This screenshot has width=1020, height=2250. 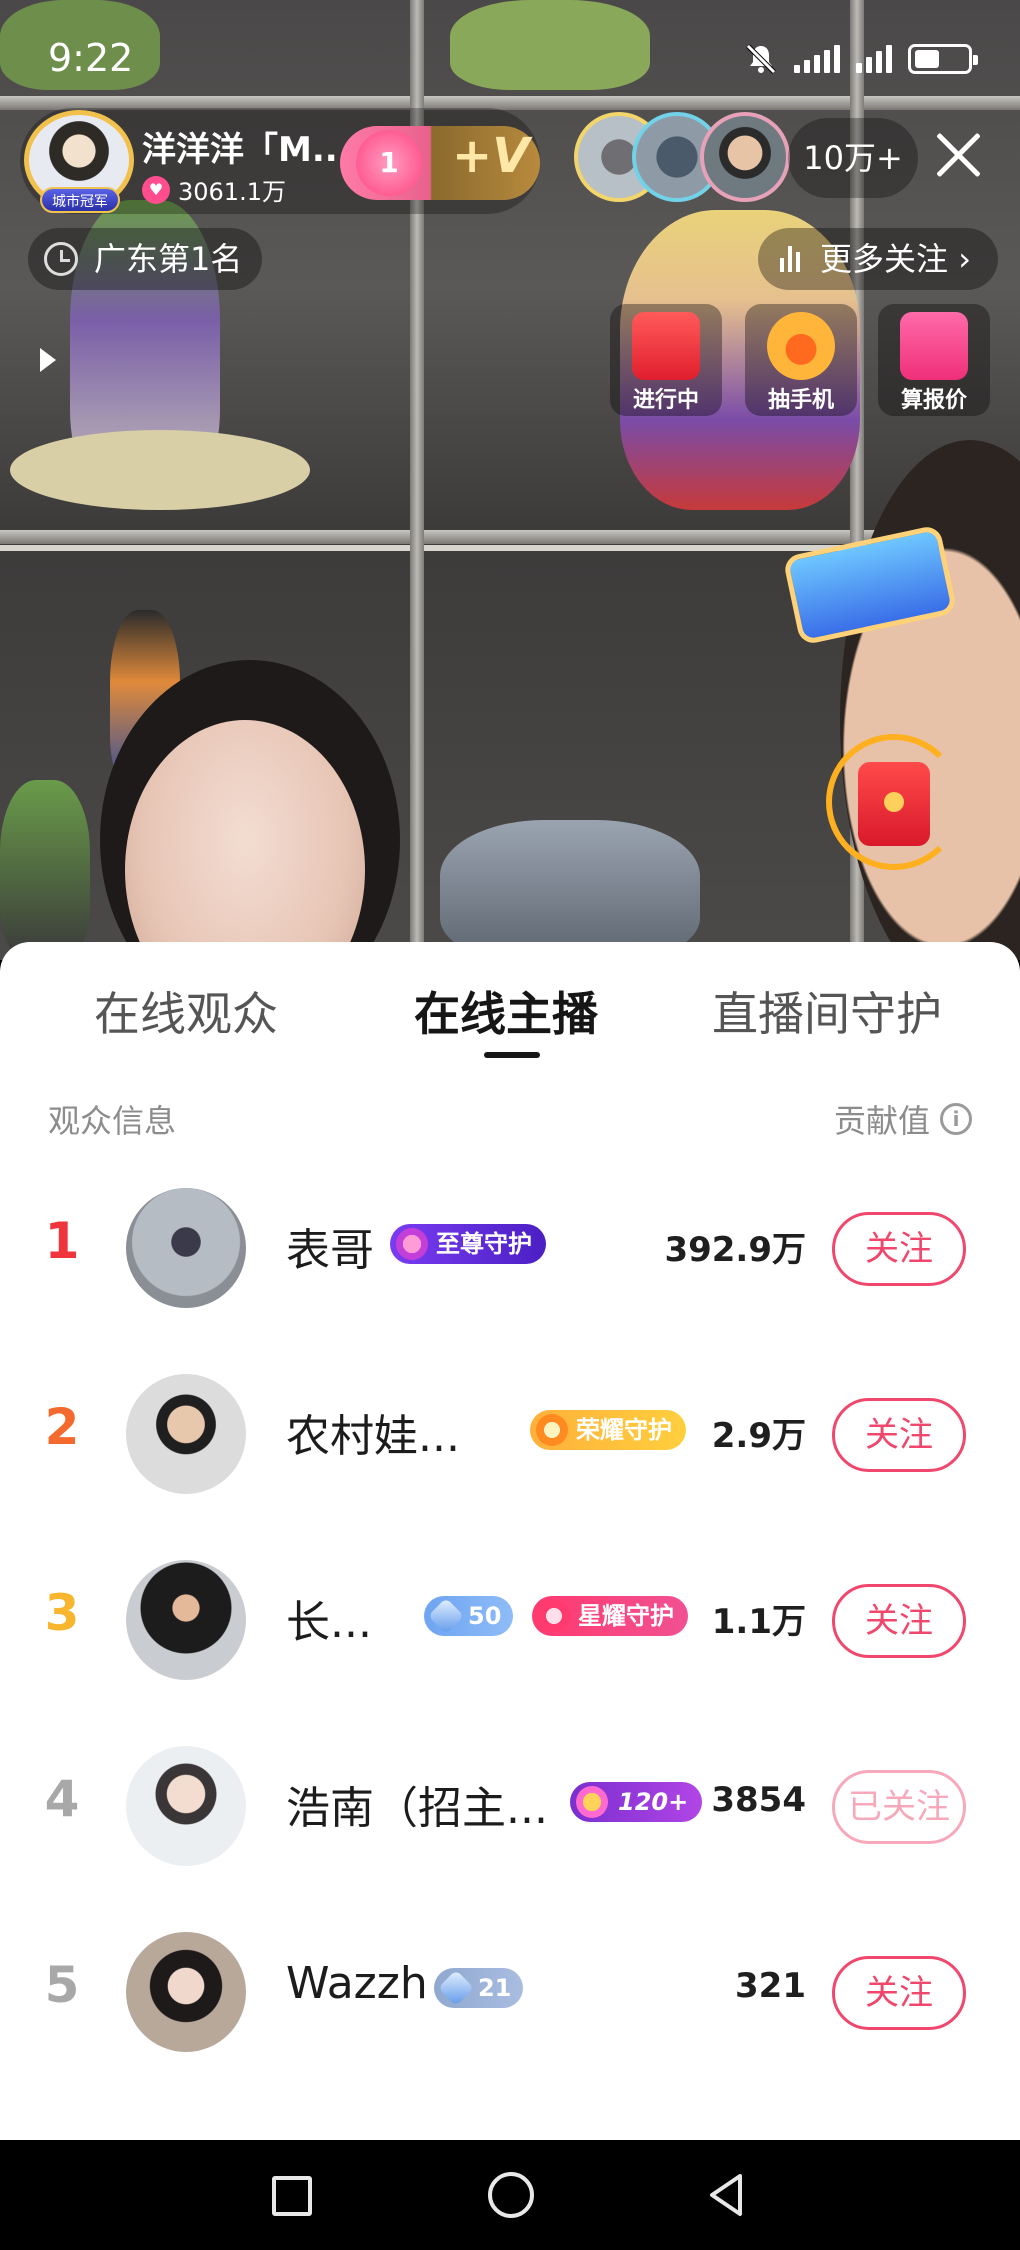 I want to click on system-nav-bar, so click(x=510, y=2195).